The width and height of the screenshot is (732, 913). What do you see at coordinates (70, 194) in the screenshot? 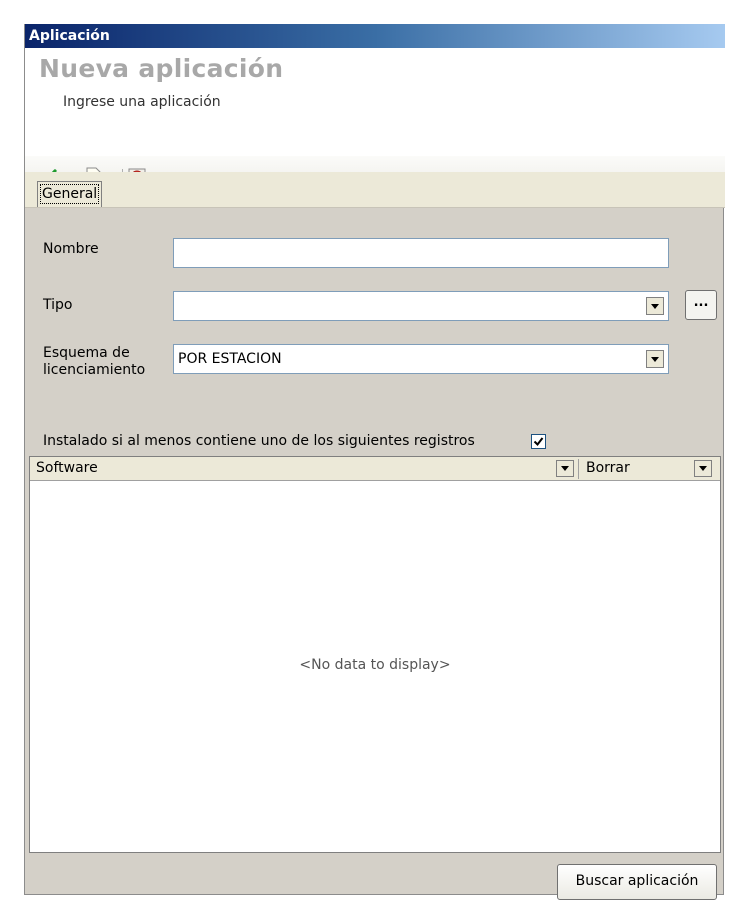
I see `tab-general: General` at bounding box center [70, 194].